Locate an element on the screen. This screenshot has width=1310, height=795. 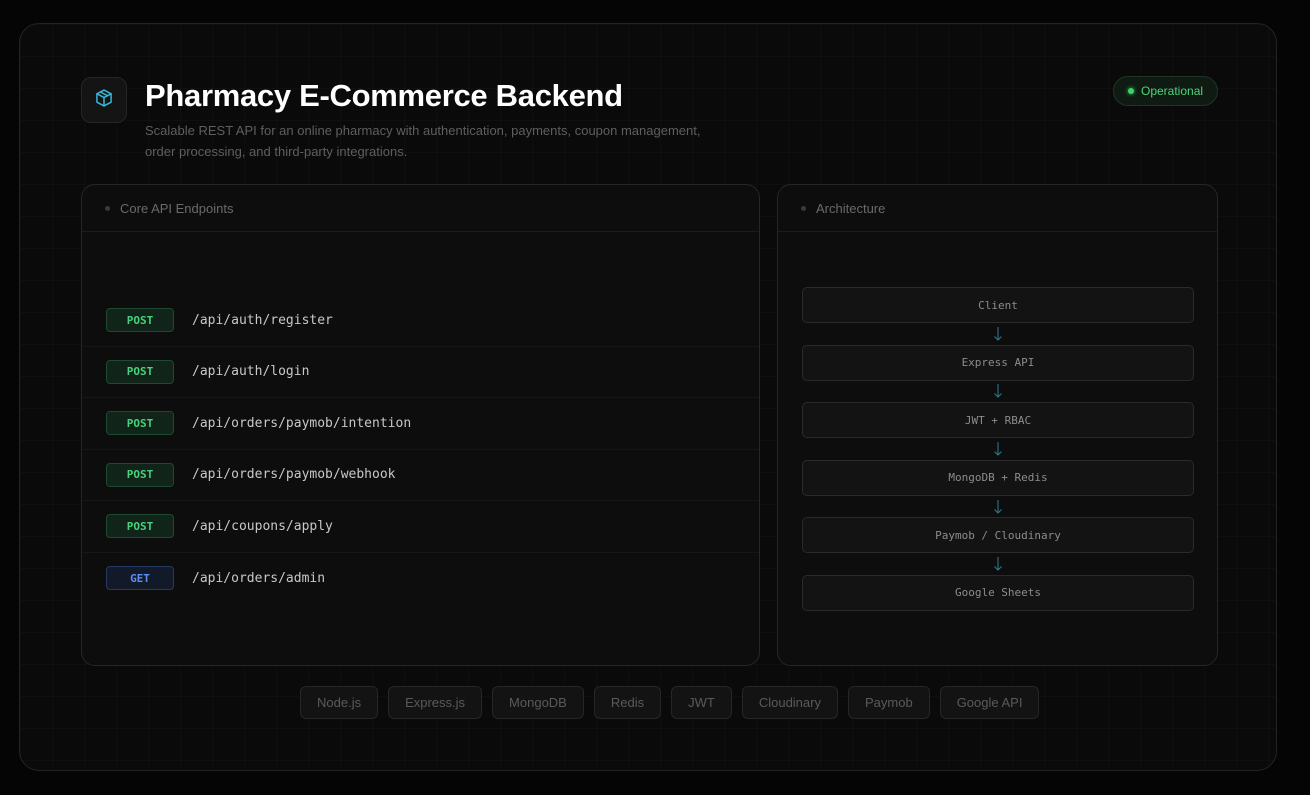
endpoint-row: GET /api/orders/admin is located at coordinates (420, 579).